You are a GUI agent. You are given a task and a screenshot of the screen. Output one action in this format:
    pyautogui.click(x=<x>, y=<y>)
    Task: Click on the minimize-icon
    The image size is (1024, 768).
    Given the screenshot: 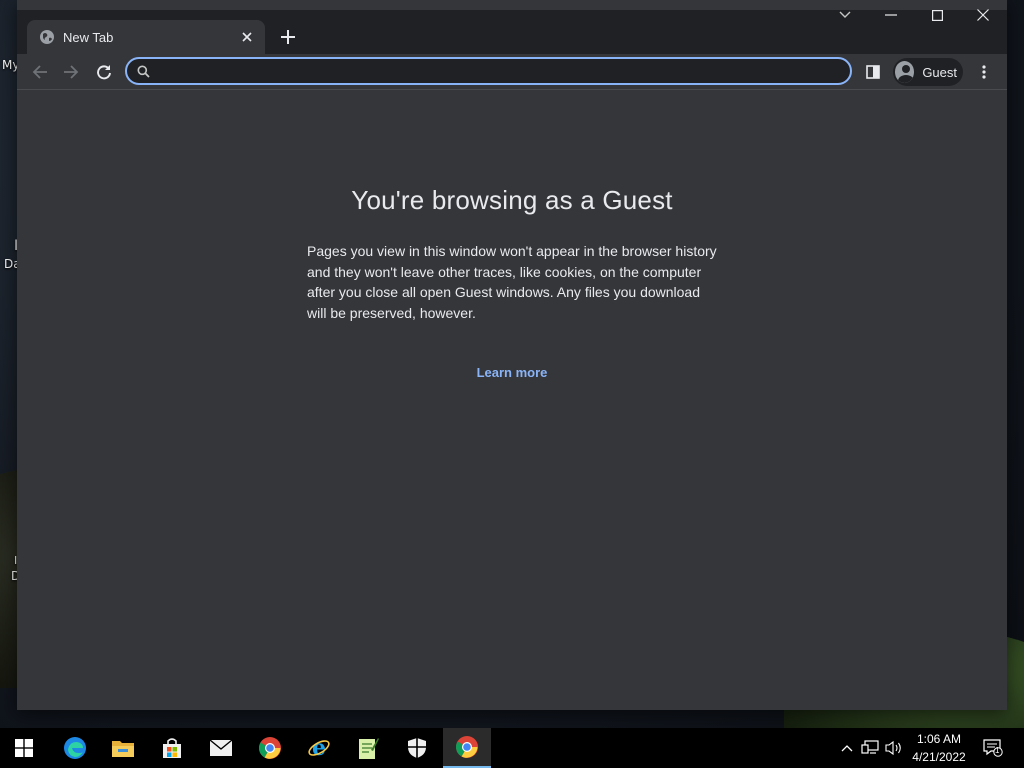 What is the action you would take?
    pyautogui.click(x=891, y=15)
    